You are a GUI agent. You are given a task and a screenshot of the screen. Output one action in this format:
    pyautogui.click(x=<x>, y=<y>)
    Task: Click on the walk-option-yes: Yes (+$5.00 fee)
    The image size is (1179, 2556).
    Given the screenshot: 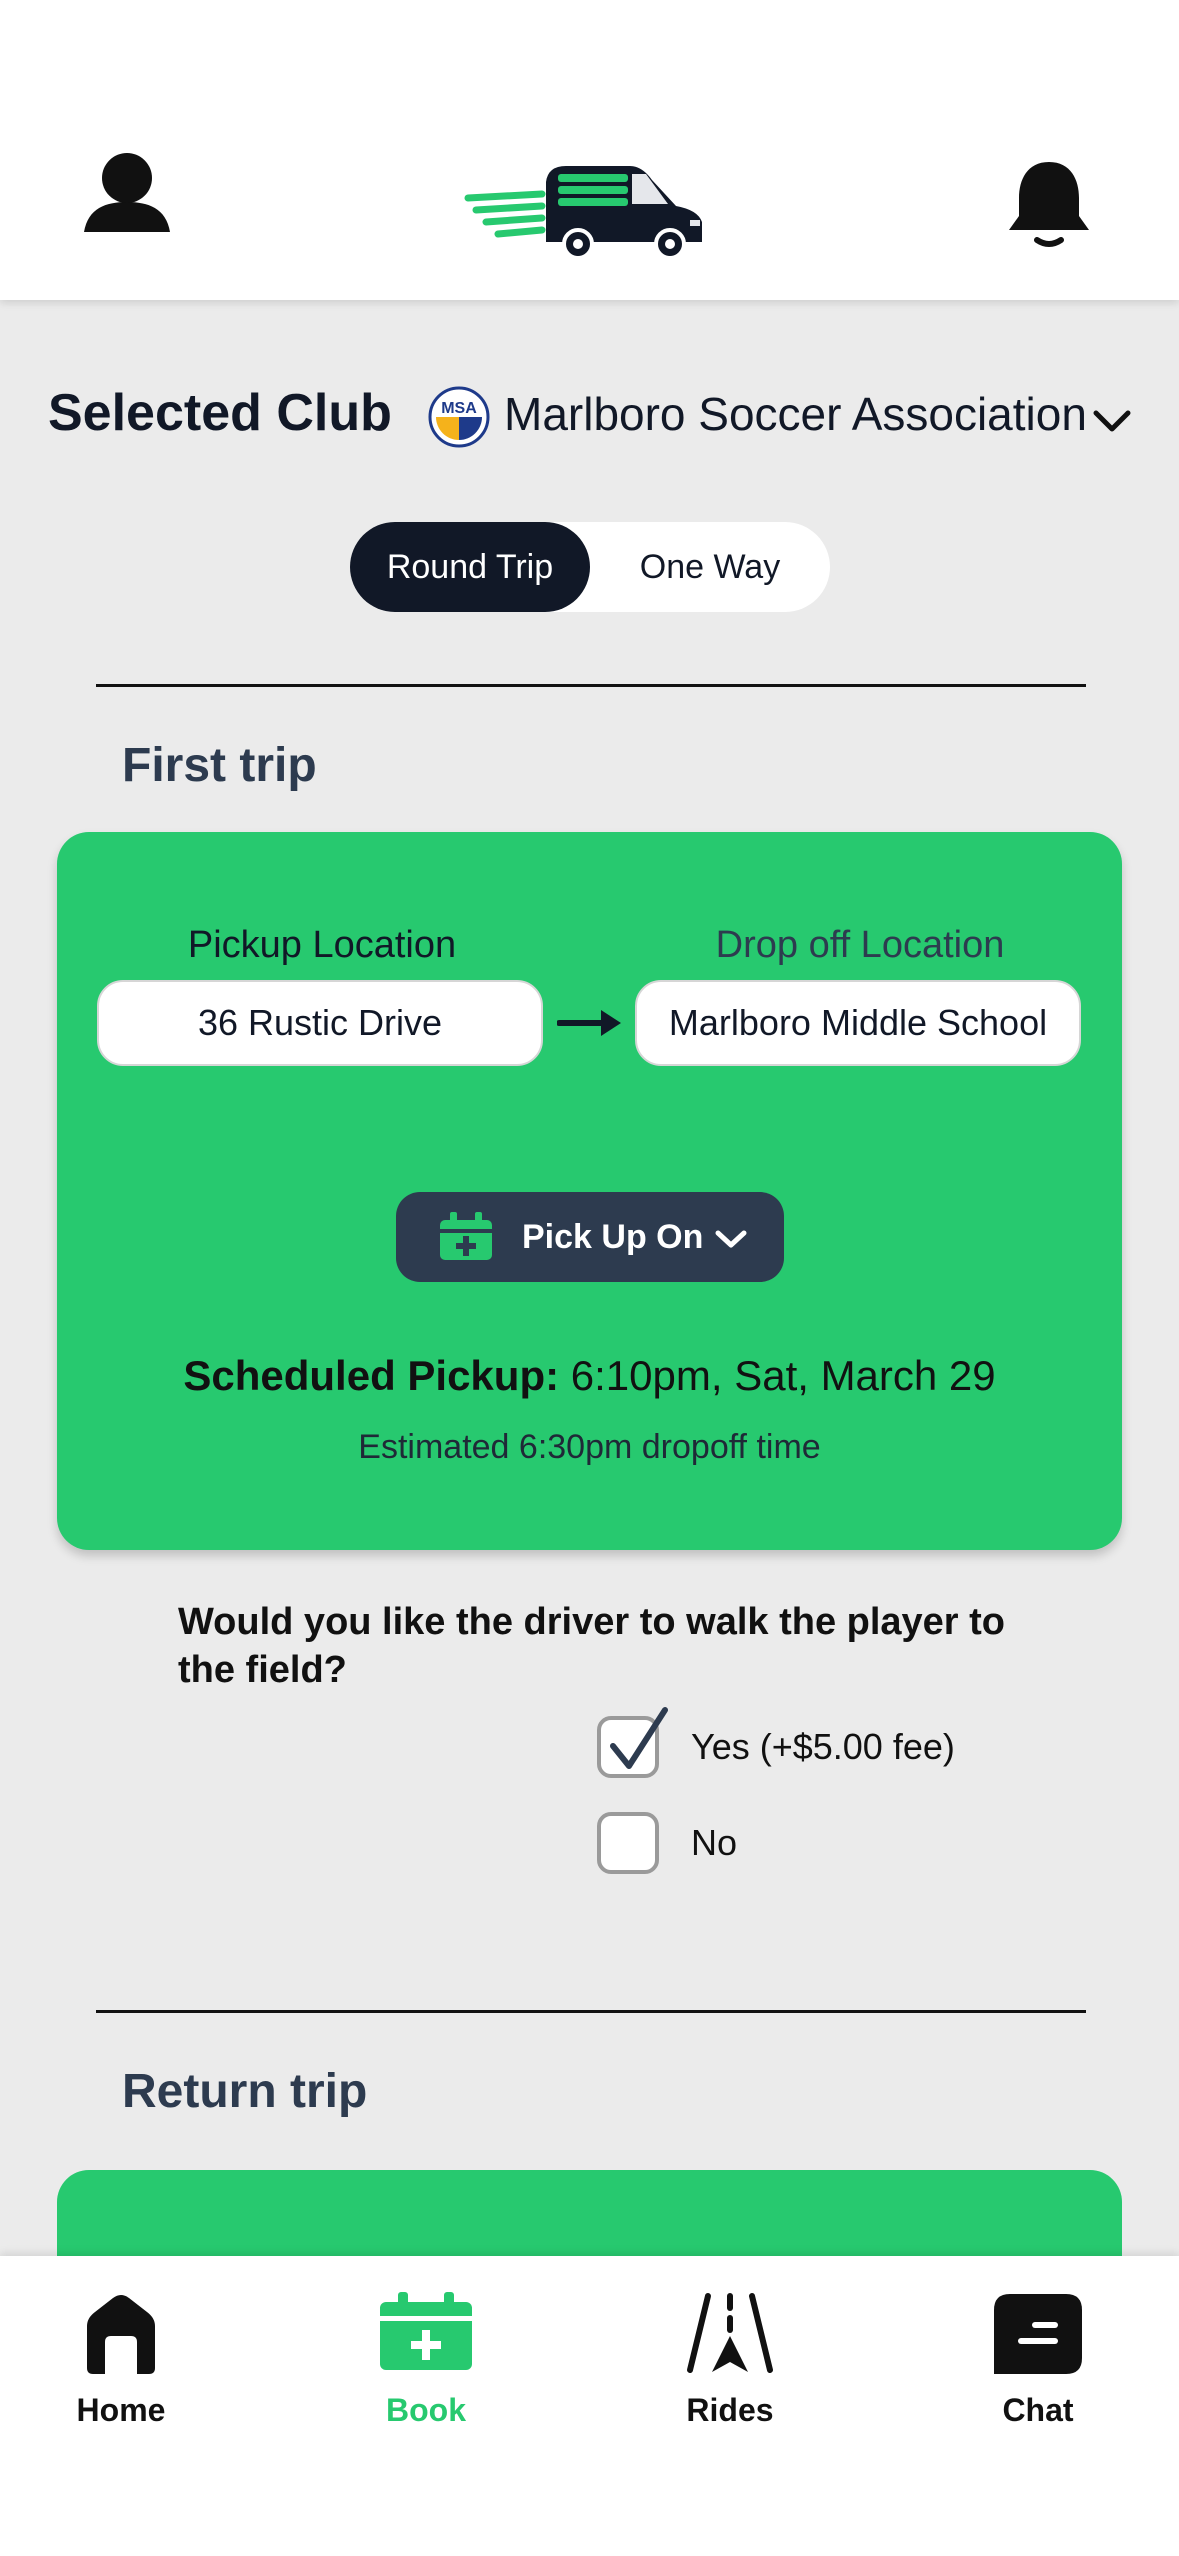 What is the action you would take?
    pyautogui.click(x=847, y=1744)
    